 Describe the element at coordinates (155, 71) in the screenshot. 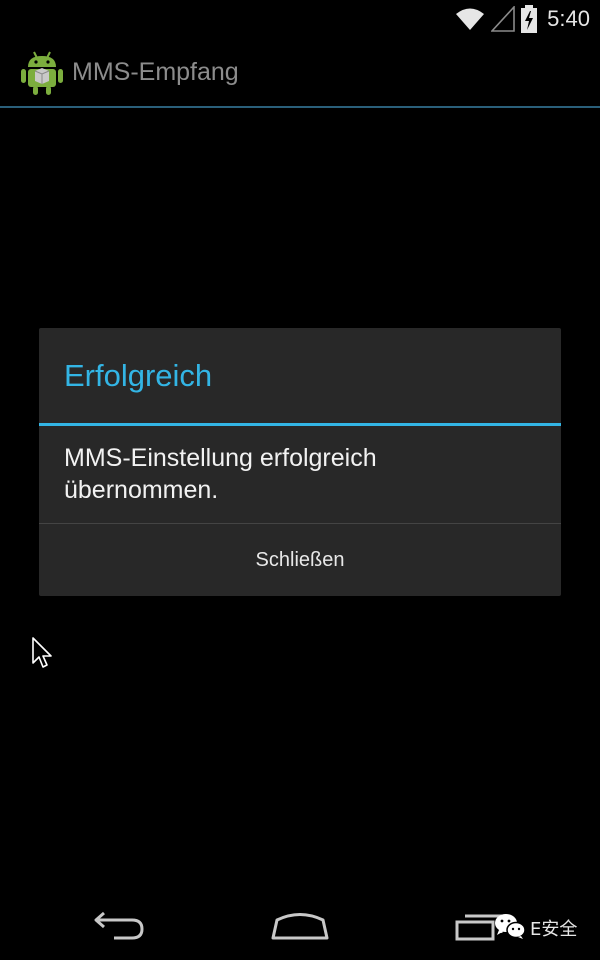

I see `app-title: MMS-Empfang` at that location.